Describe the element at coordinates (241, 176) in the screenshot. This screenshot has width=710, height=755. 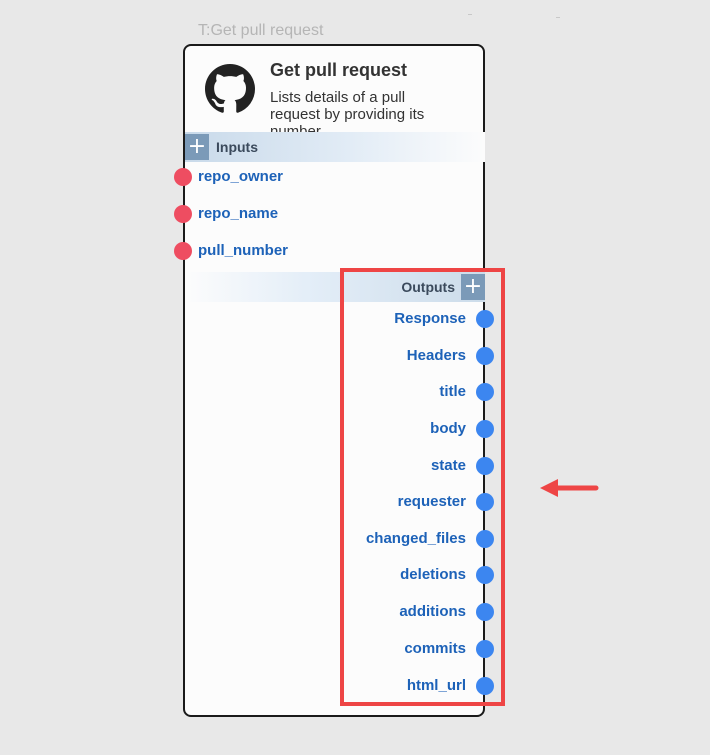
I see `input-port-label: repo_owner` at that location.